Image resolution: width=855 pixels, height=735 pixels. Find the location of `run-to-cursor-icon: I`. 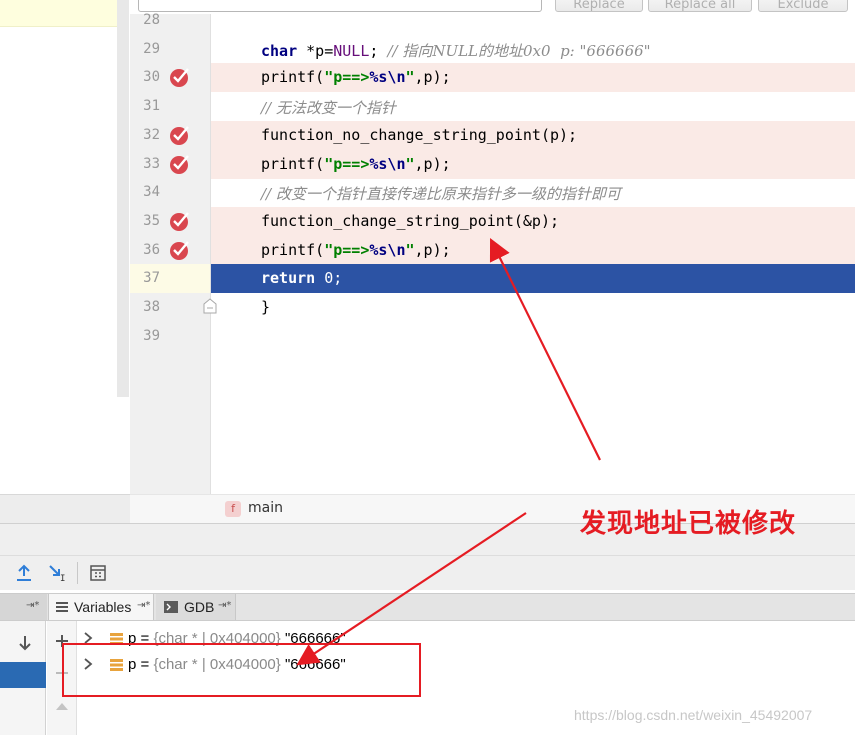

run-to-cursor-icon: I is located at coordinates (57, 573).